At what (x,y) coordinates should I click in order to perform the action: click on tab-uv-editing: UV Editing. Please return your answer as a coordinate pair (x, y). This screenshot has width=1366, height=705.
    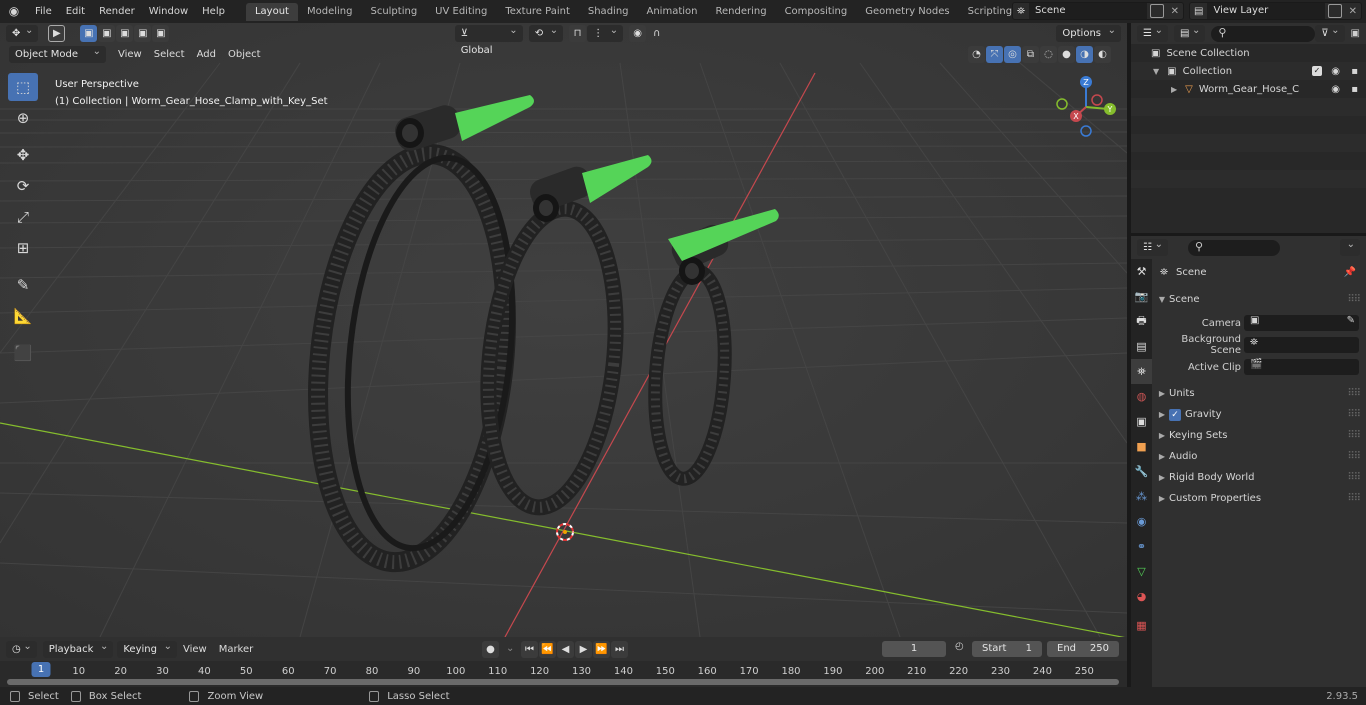
    Looking at the image, I should click on (461, 12).